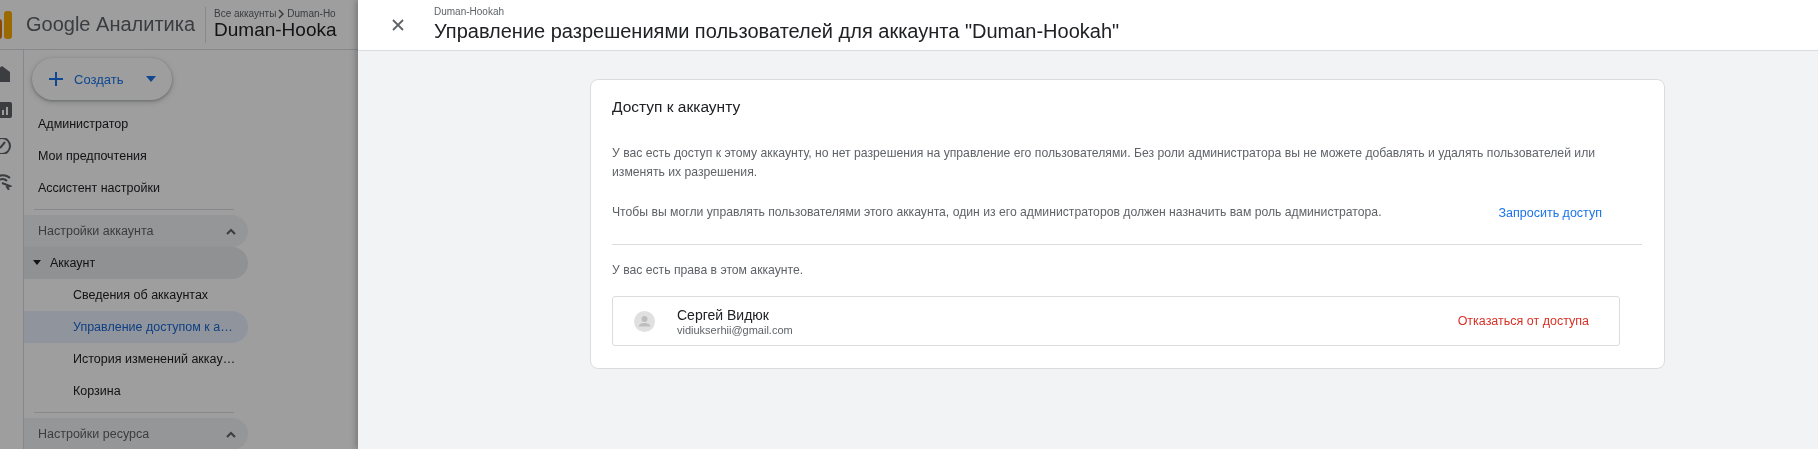 The image size is (1818, 449). I want to click on account-name: Duman-Hooka, so click(275, 30).